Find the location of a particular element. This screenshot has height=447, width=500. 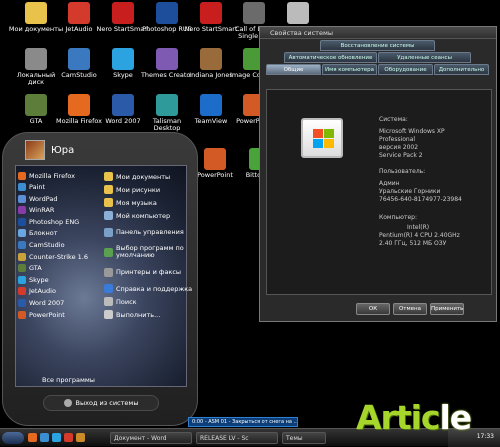

pinned-program-item: Mozilla Firefox is located at coordinates (60, 175).